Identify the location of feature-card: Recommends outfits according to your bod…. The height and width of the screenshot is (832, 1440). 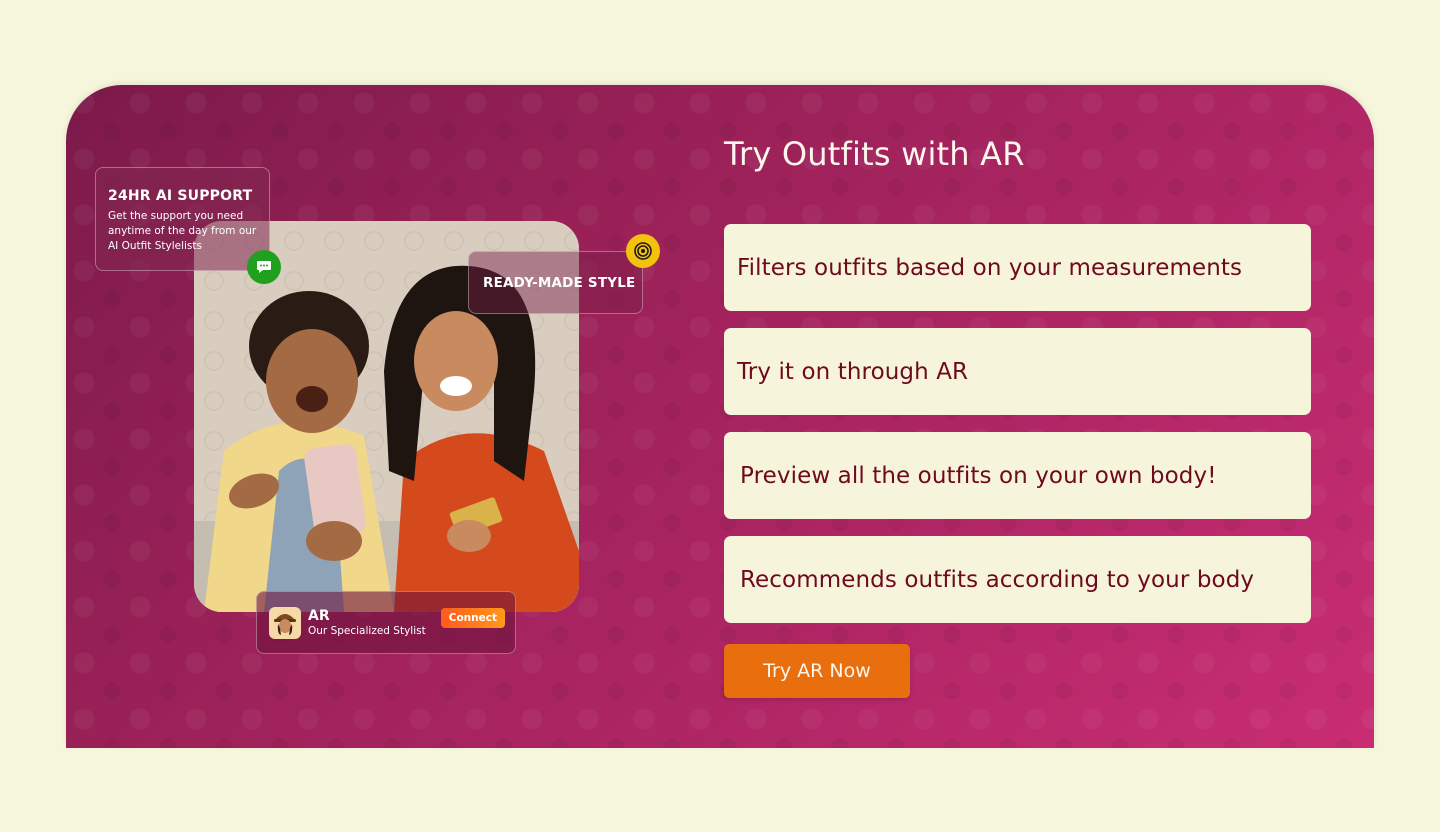
(1017, 579).